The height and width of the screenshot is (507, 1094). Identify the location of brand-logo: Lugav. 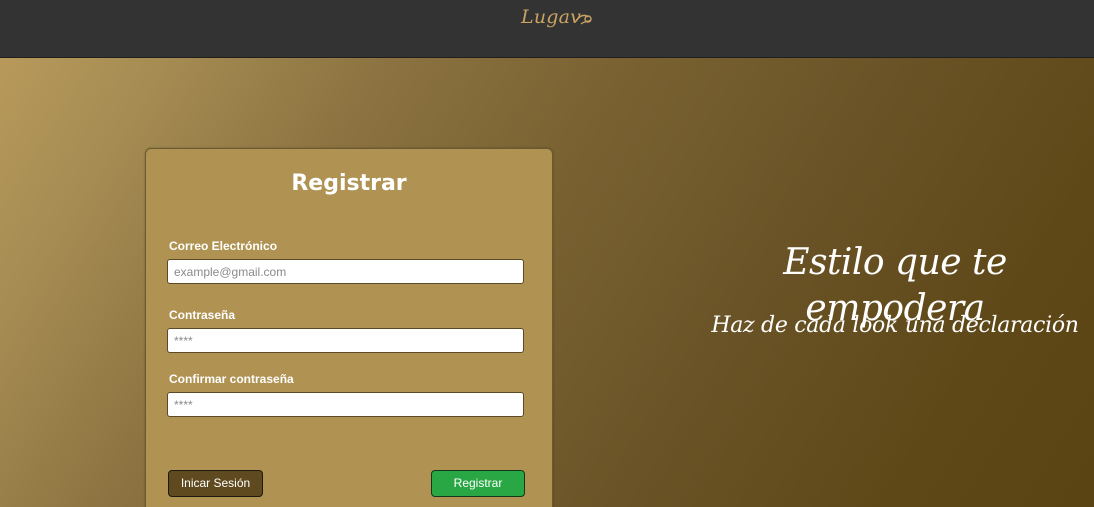
(551, 17).